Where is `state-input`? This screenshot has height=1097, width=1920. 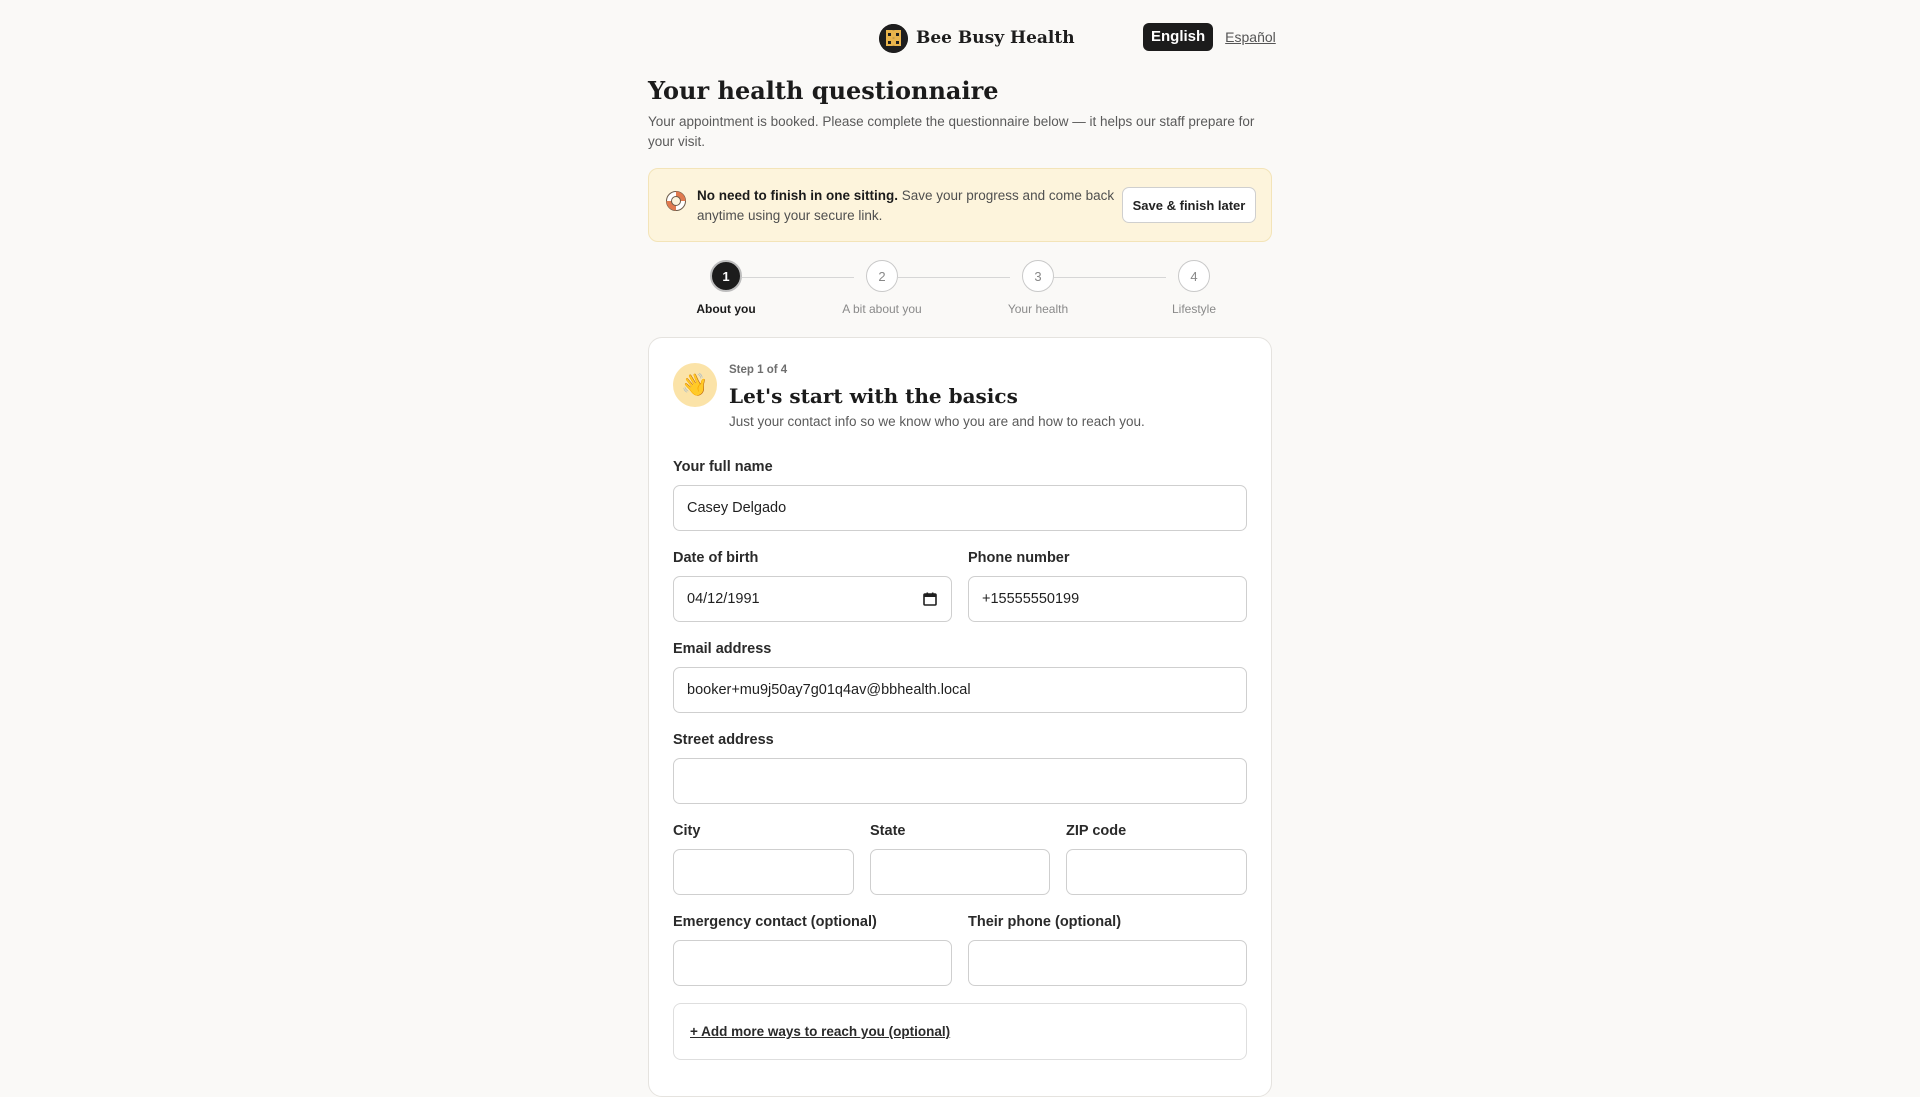
state-input is located at coordinates (960, 872).